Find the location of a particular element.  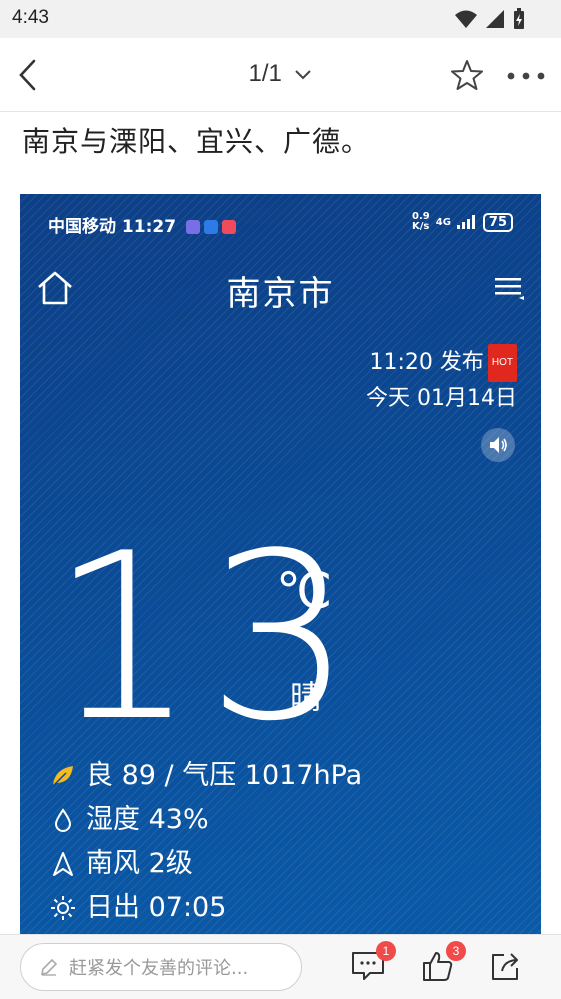

sun-icon is located at coordinates (63, 908).